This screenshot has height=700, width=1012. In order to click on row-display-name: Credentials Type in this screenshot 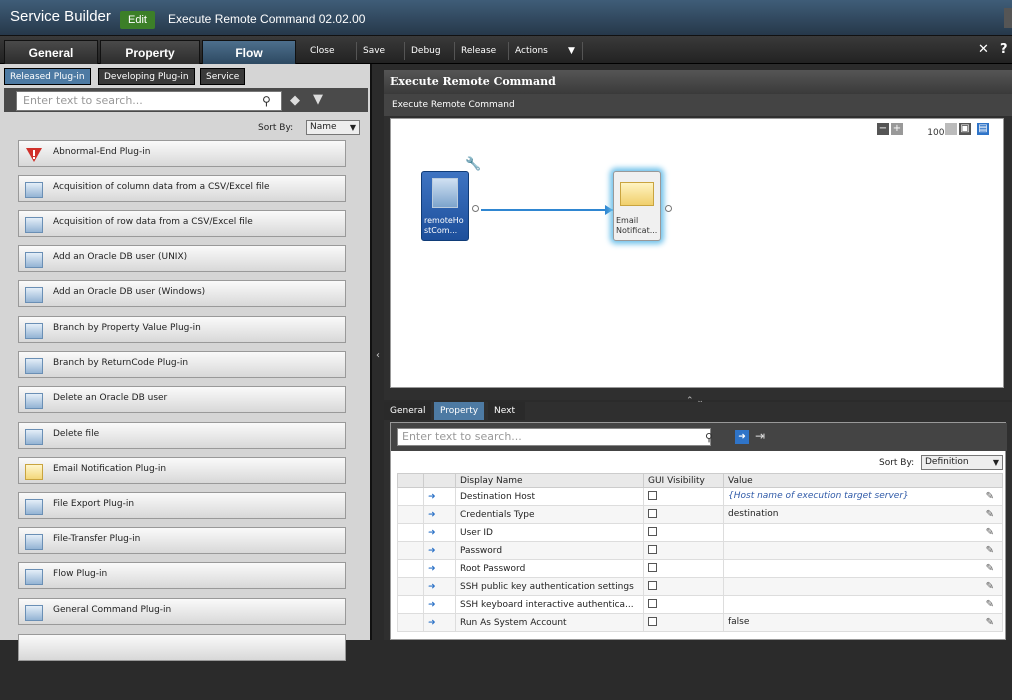, I will do `click(549, 514)`.